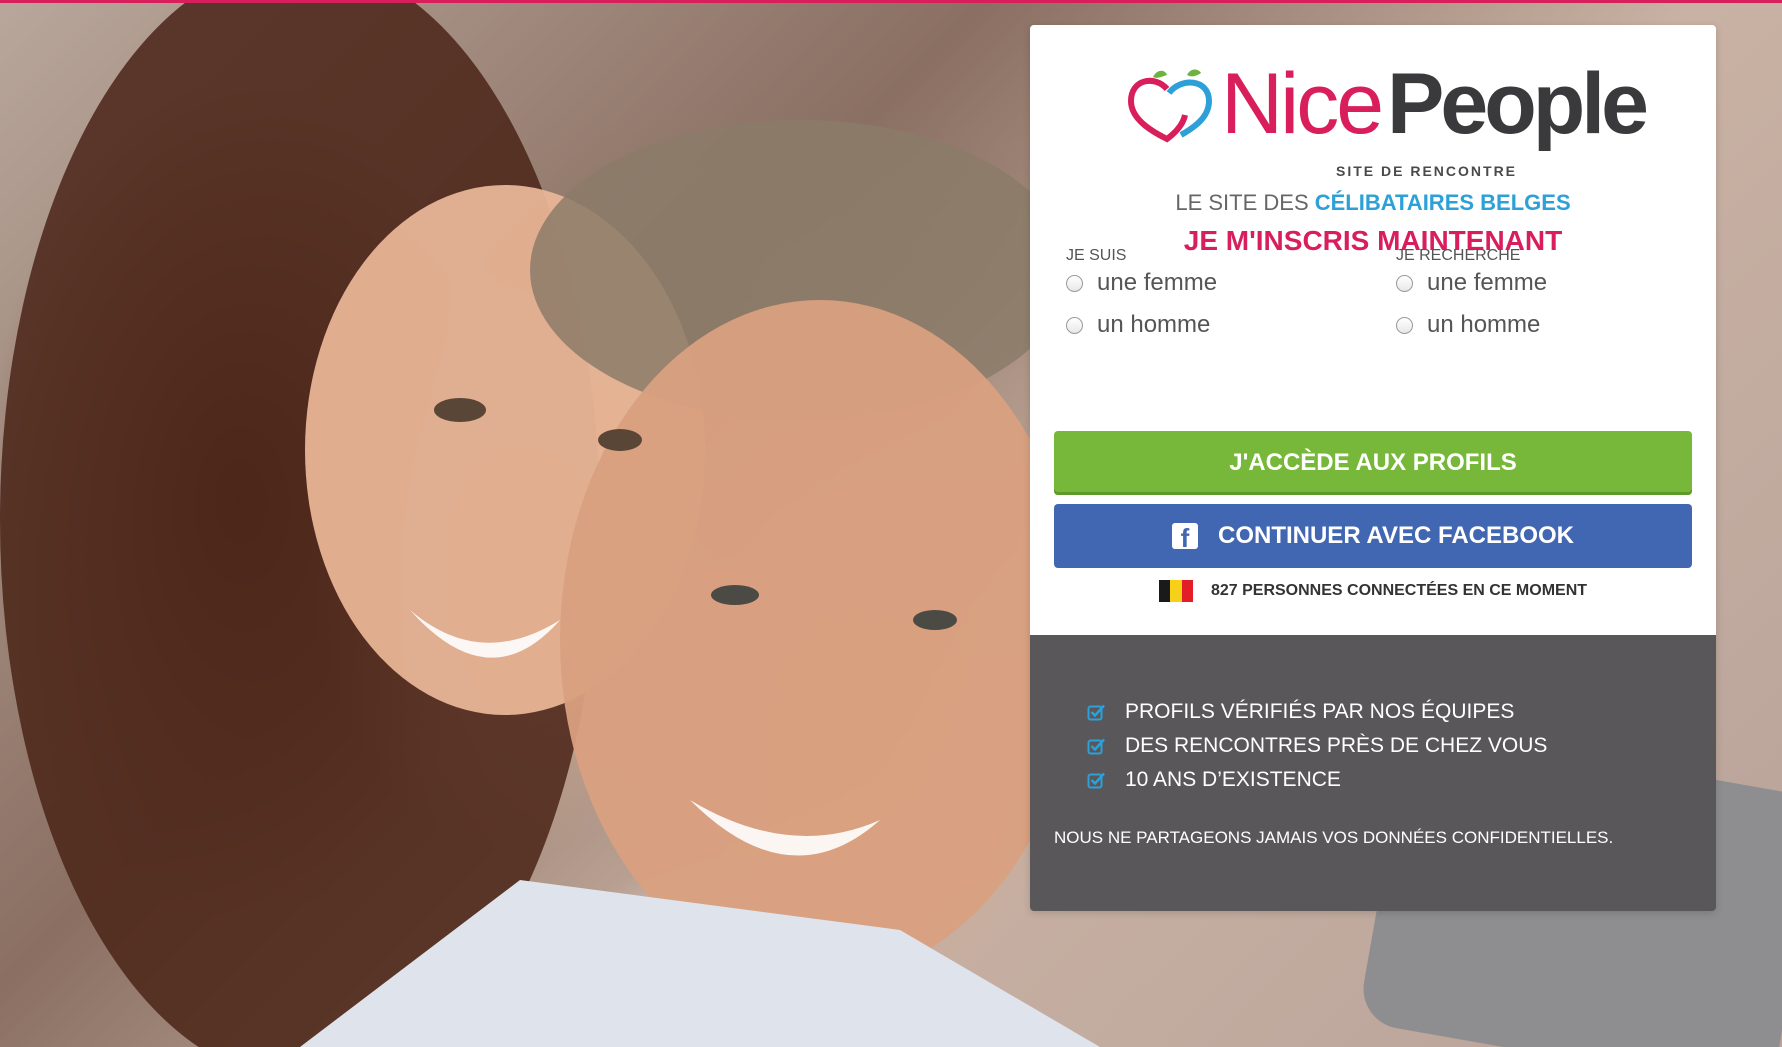 The image size is (1782, 1047). Describe the element at coordinates (1245, 202) in the screenshot. I see `tagline-prefix: LE SITE DES` at that location.